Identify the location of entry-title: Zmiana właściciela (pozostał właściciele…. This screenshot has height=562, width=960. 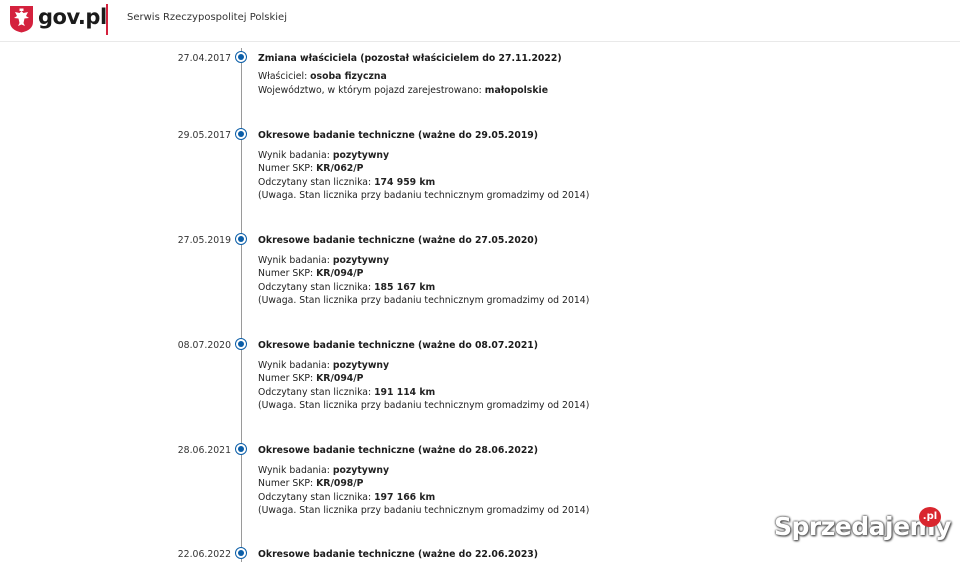
(410, 58).